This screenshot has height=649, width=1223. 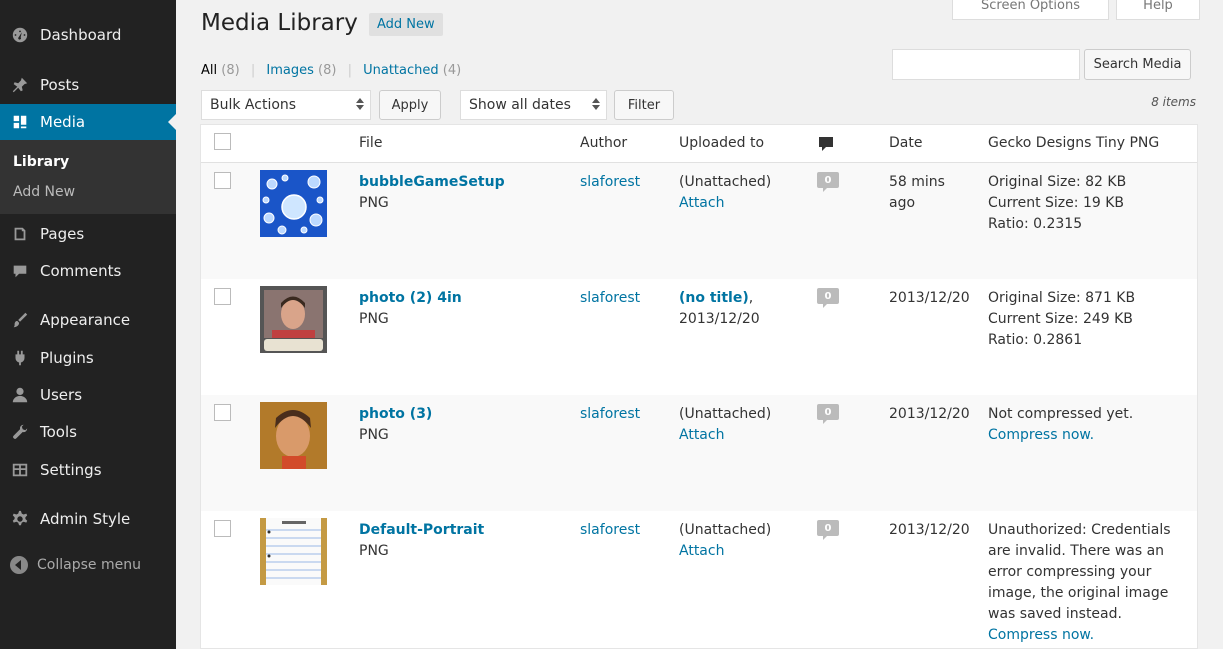 I want to click on comments-icon, so click(x=20, y=271).